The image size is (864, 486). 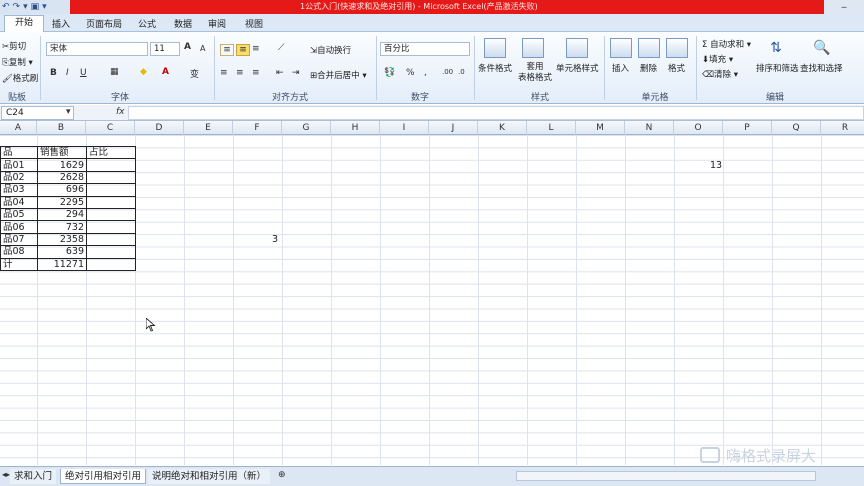 What do you see at coordinates (33, 476) in the screenshot?
I see `sheet-tab-1: 求和入门` at bounding box center [33, 476].